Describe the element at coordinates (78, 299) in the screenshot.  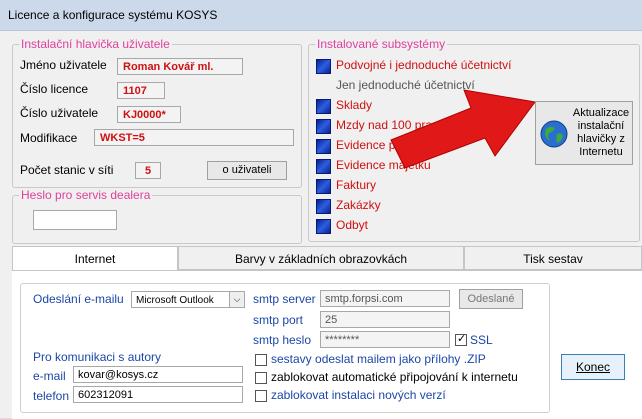
I see `send-email-label: Odeslání e-mailu` at that location.